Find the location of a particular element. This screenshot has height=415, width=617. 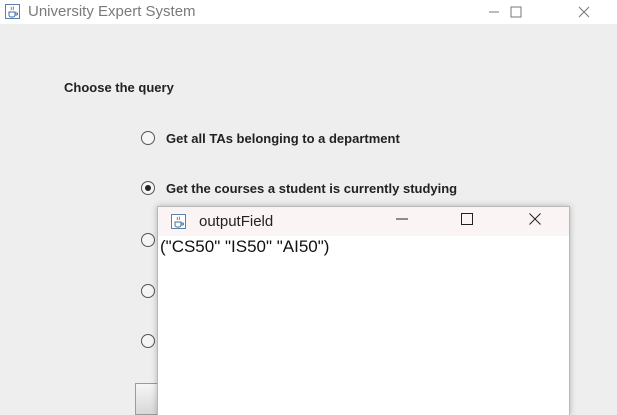

output-text: ("CS50" "IS50" "AI50") is located at coordinates (245, 246).